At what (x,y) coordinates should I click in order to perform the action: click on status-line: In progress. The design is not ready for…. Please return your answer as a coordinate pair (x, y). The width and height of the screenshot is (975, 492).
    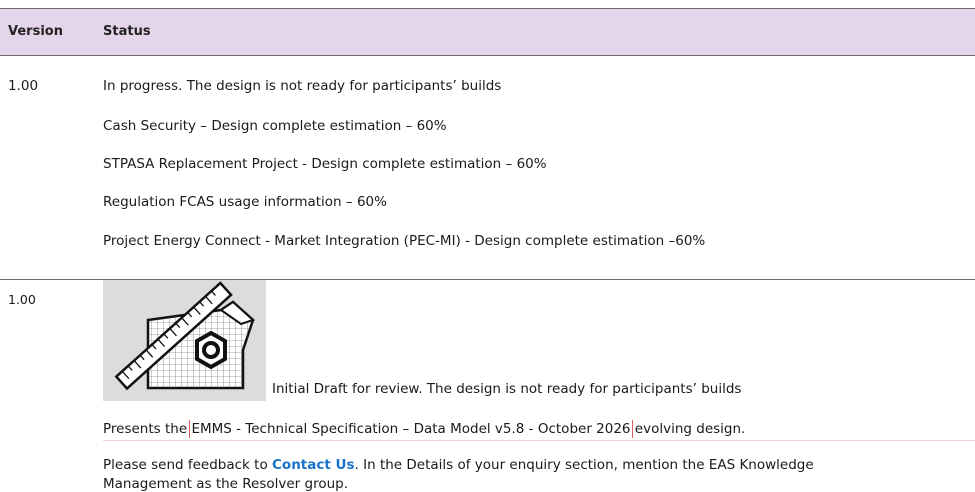
    Looking at the image, I should click on (302, 86).